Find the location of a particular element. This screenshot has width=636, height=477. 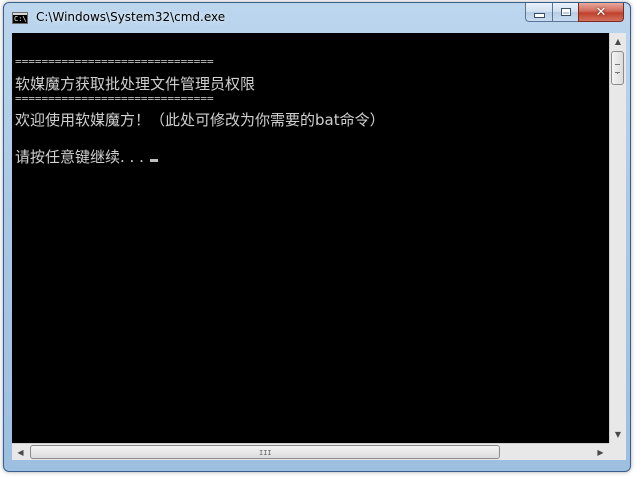

cmd-icon-text: C:\ is located at coordinates (20, 19).